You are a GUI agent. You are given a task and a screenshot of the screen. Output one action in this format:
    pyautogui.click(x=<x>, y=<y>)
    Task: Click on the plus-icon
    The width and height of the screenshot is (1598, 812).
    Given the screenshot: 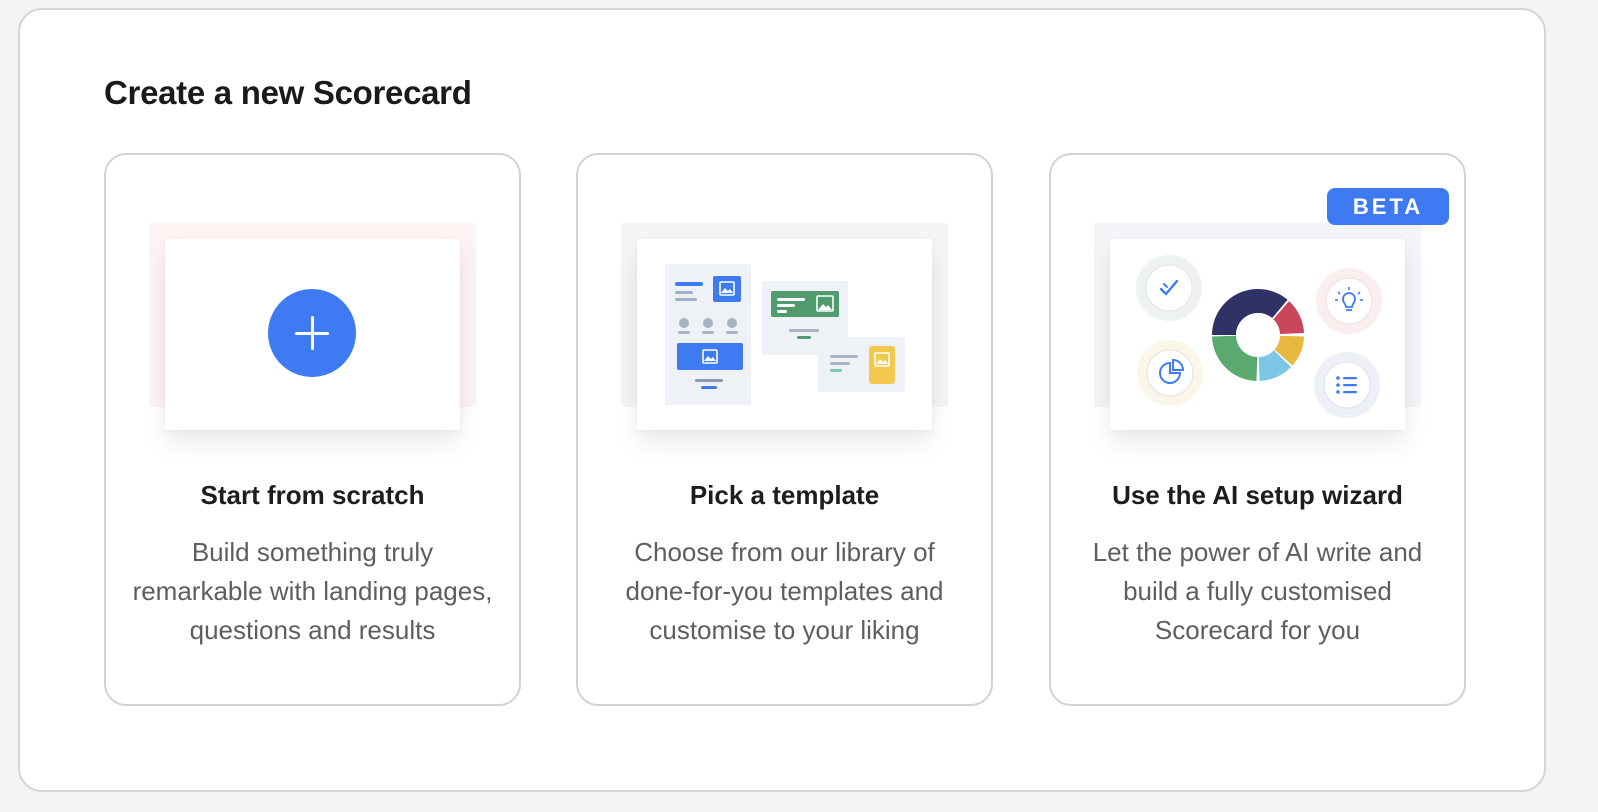 What is the action you would take?
    pyautogui.click(x=312, y=333)
    